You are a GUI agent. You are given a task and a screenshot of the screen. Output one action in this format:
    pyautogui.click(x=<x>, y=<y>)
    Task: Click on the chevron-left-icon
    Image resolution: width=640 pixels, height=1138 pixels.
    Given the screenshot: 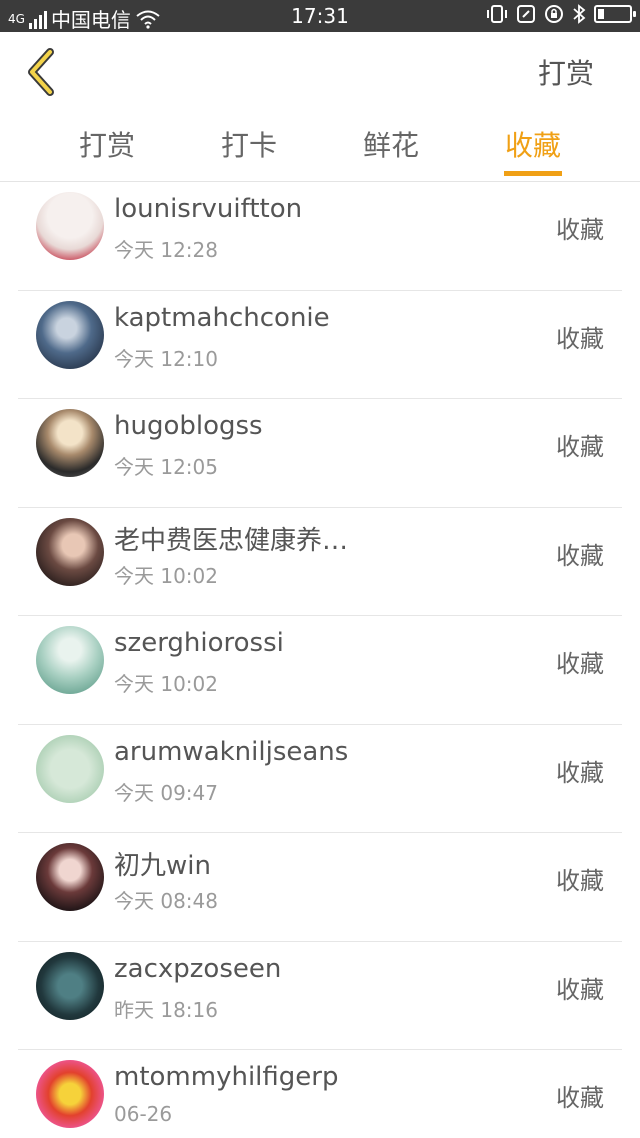 What is the action you would take?
    pyautogui.click(x=41, y=72)
    